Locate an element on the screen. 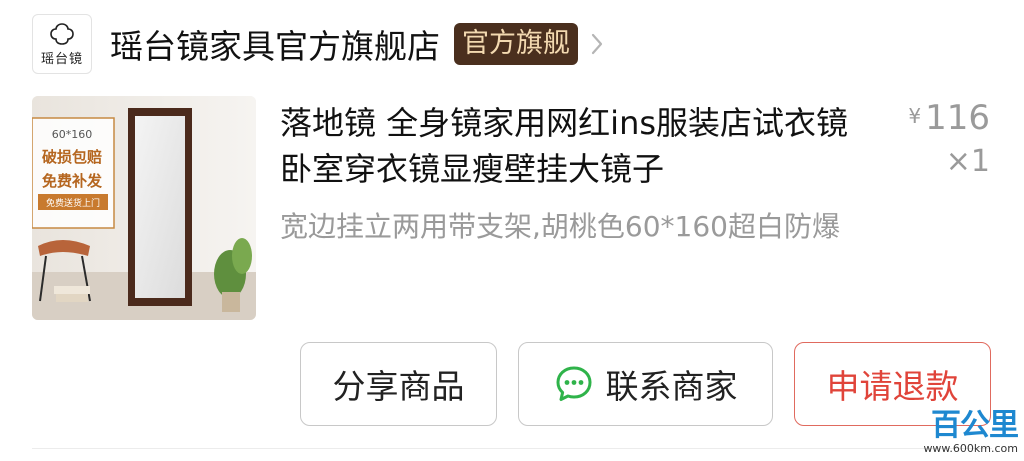 The image size is (1024, 461). product-sku-spec: 宽边挂立两用带支架,胡桃色60*160超白防爆 is located at coordinates (560, 226).